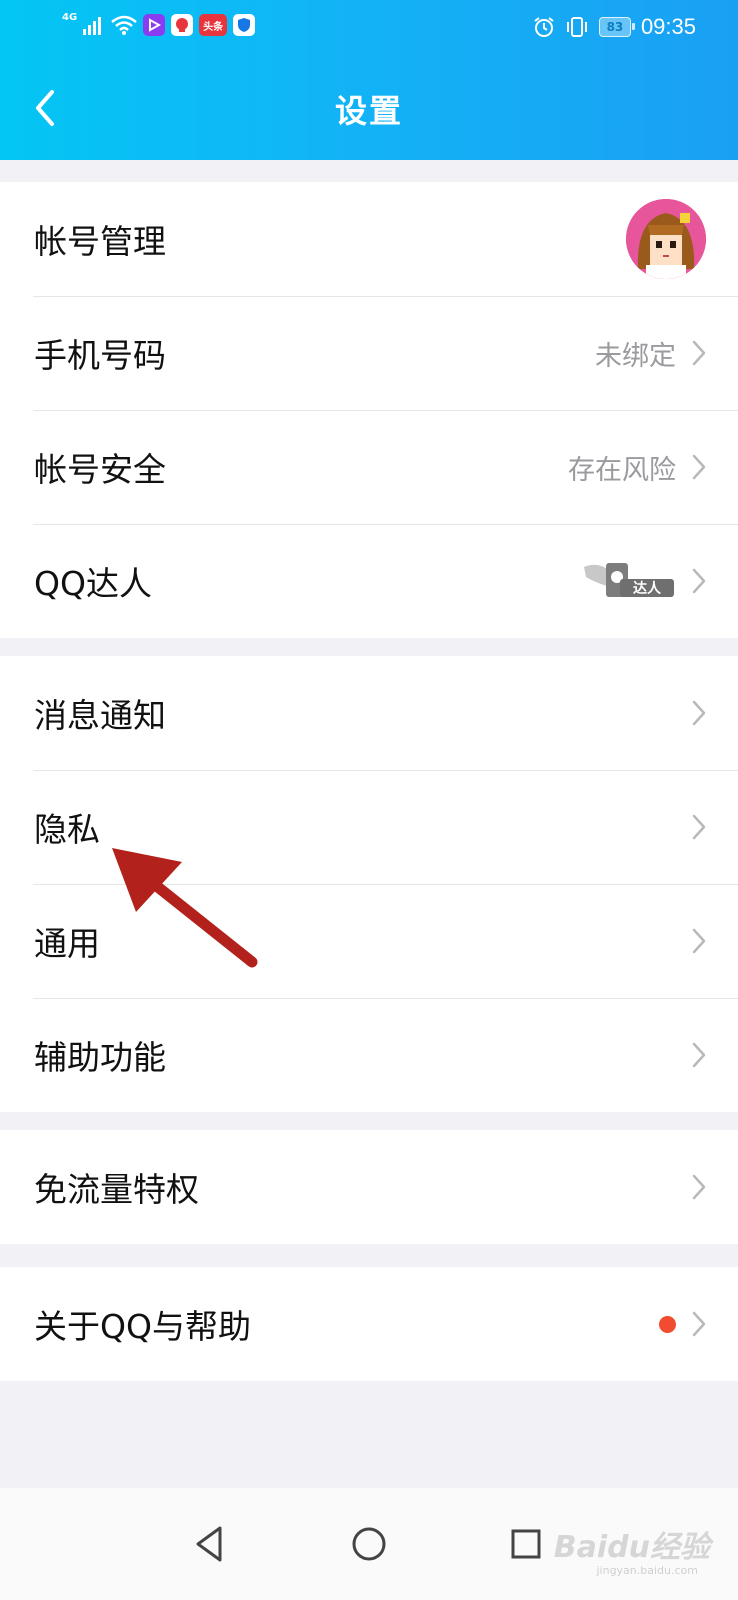  What do you see at coordinates (100, 469) in the screenshot?
I see `row-label: 帐号安全` at bounding box center [100, 469].